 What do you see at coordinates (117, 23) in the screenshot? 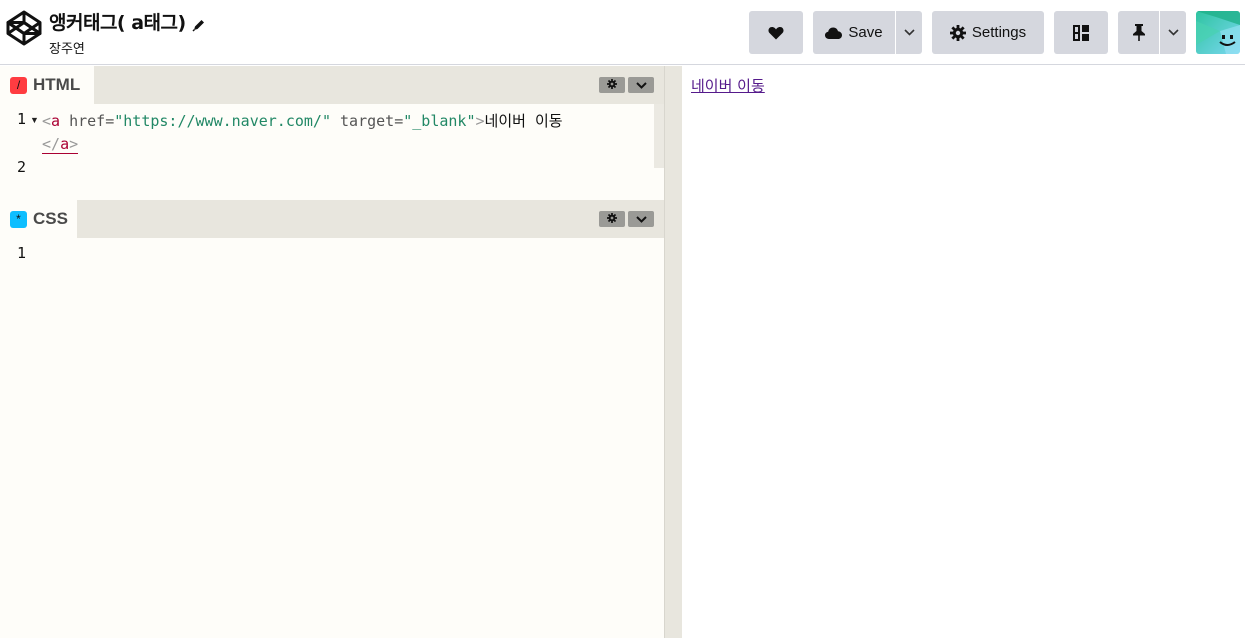
I see `pen-title-text: 앵커태그( a태그)` at bounding box center [117, 23].